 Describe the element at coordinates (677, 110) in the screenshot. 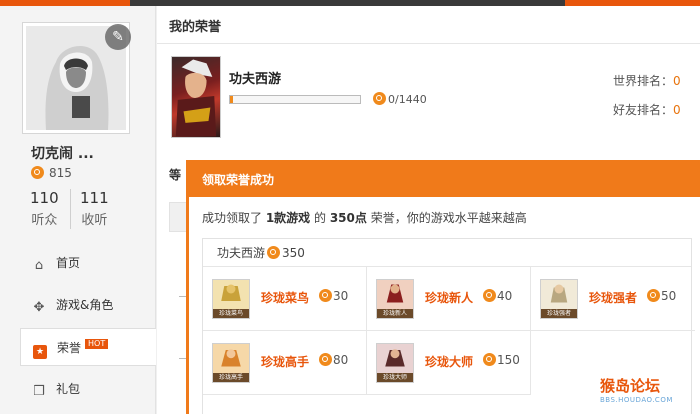

I see `friend-rank-value: 0` at that location.